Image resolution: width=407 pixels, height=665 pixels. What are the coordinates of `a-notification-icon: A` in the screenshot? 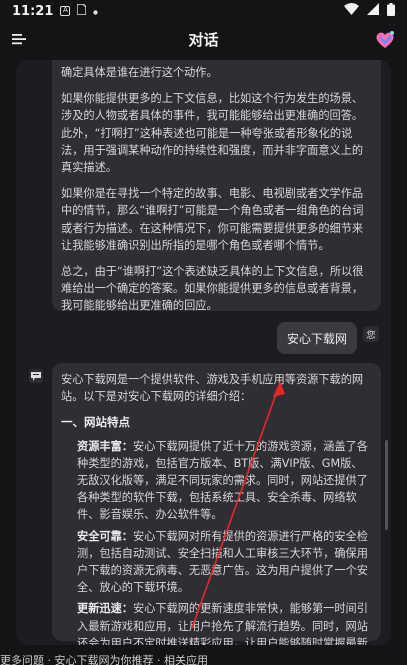 It's located at (65, 11).